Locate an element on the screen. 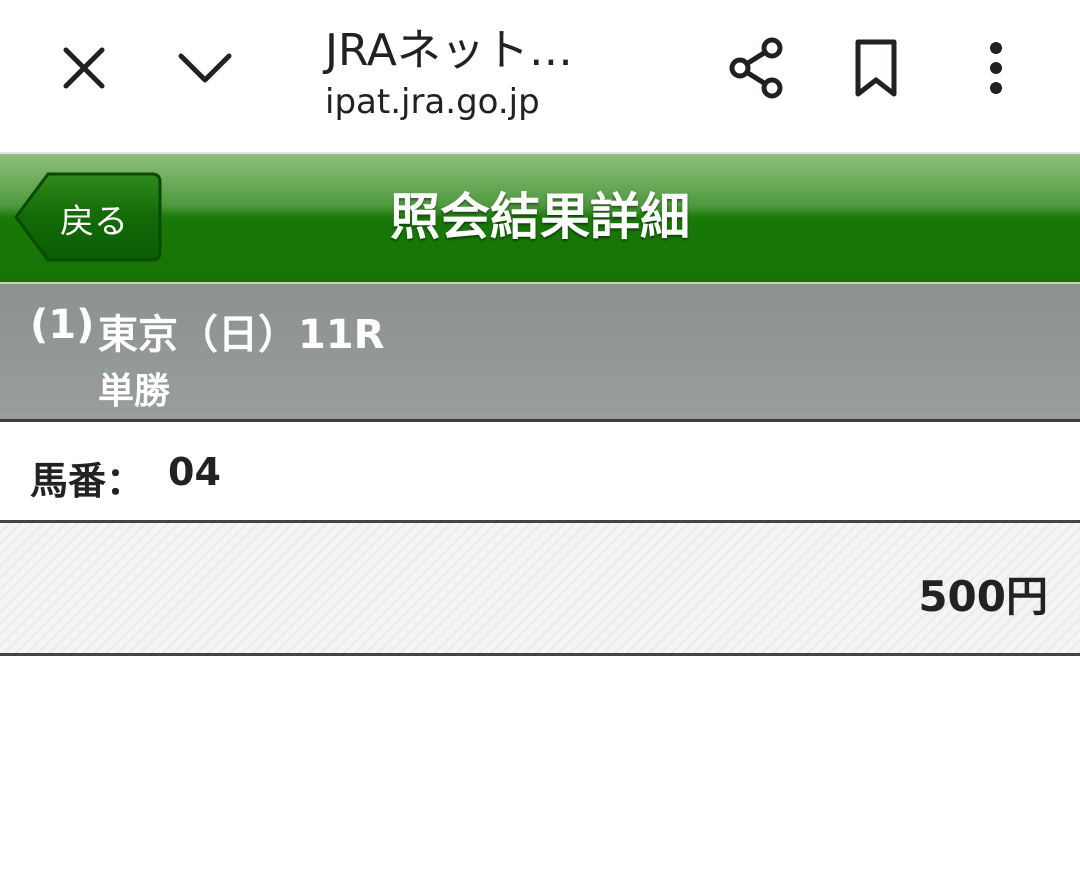  more-options-button is located at coordinates (996, 68).